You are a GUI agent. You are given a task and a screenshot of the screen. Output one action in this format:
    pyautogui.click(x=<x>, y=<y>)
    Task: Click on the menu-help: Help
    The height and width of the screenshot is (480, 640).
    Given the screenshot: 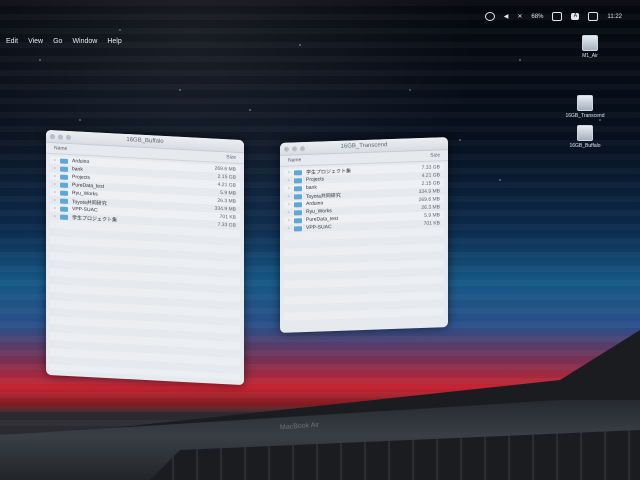 What is the action you would take?
    pyautogui.click(x=114, y=45)
    